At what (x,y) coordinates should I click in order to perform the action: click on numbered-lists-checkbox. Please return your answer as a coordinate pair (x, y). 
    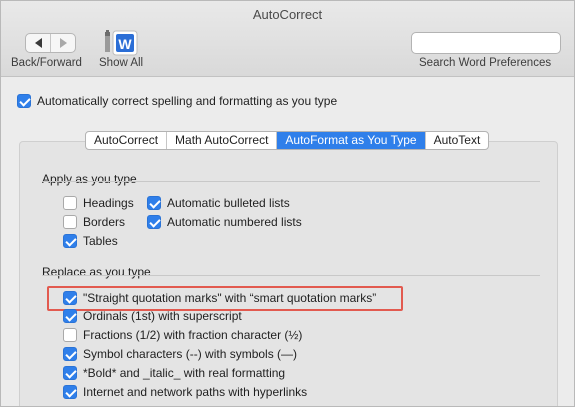
    Looking at the image, I should click on (154, 222).